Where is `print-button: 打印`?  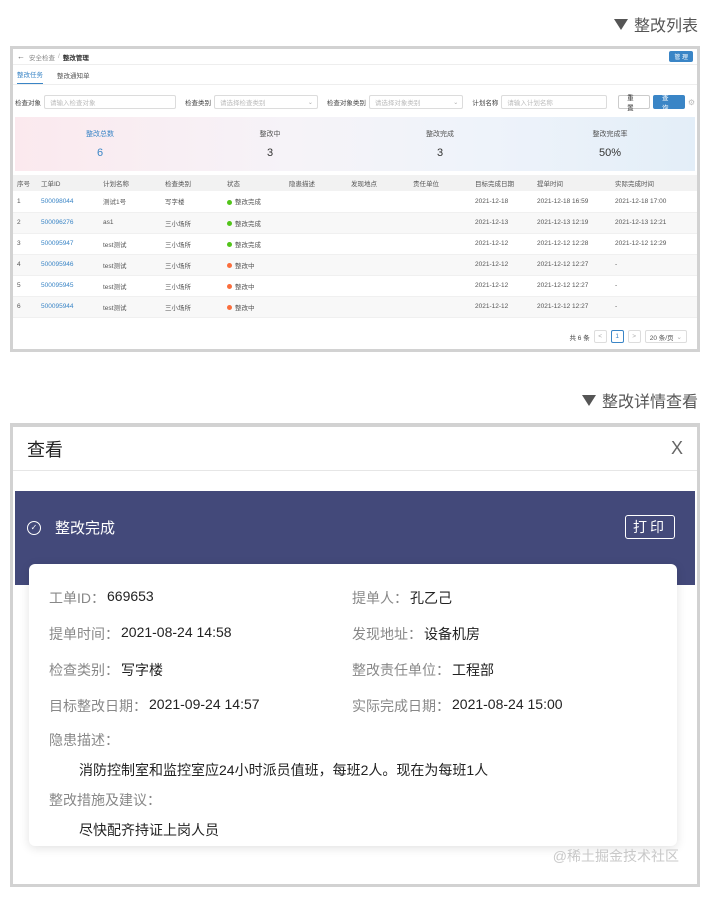 print-button: 打印 is located at coordinates (650, 527).